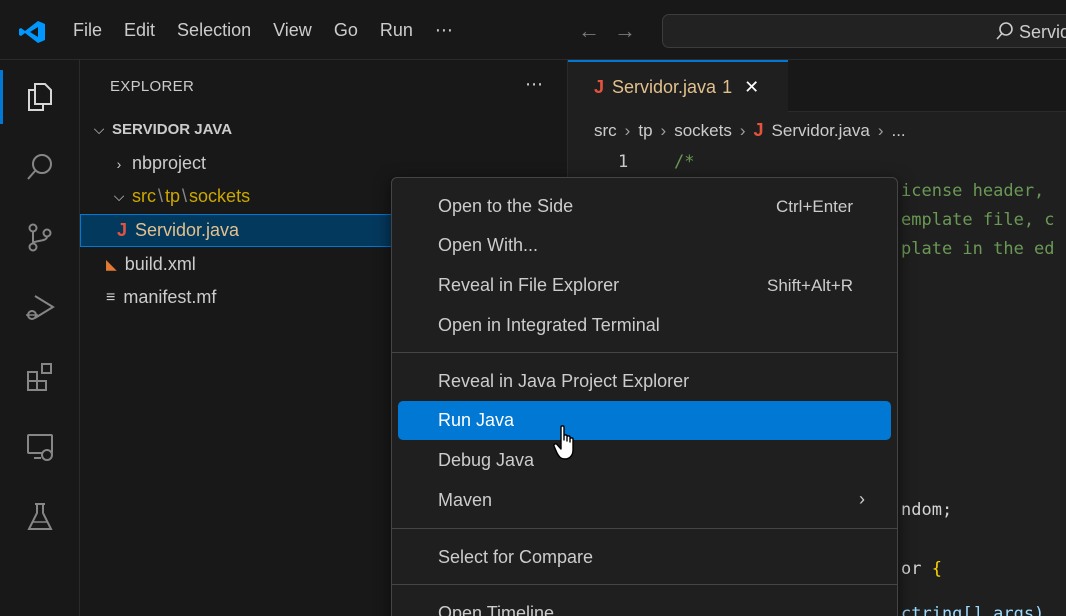 The image size is (1066, 616). What do you see at coordinates (486, 460) in the screenshot?
I see `menu-item-label: Debug Java` at bounding box center [486, 460].